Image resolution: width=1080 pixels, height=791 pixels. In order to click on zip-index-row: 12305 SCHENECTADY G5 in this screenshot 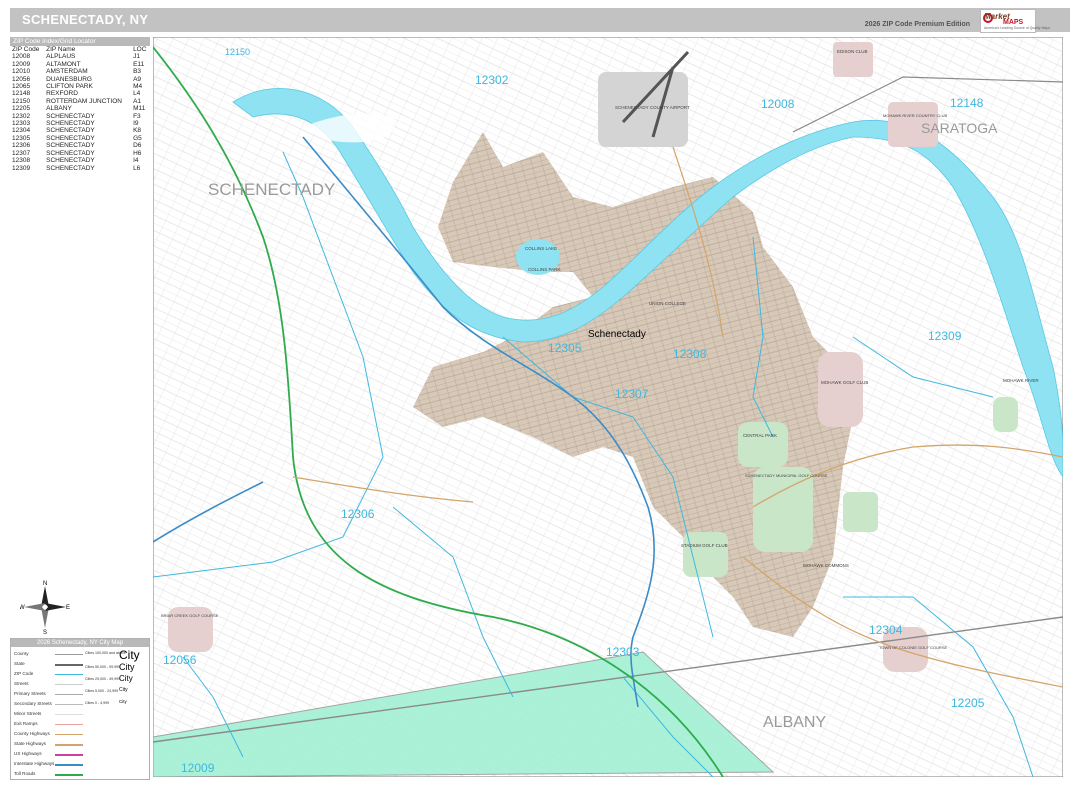, I will do `click(80, 138)`.